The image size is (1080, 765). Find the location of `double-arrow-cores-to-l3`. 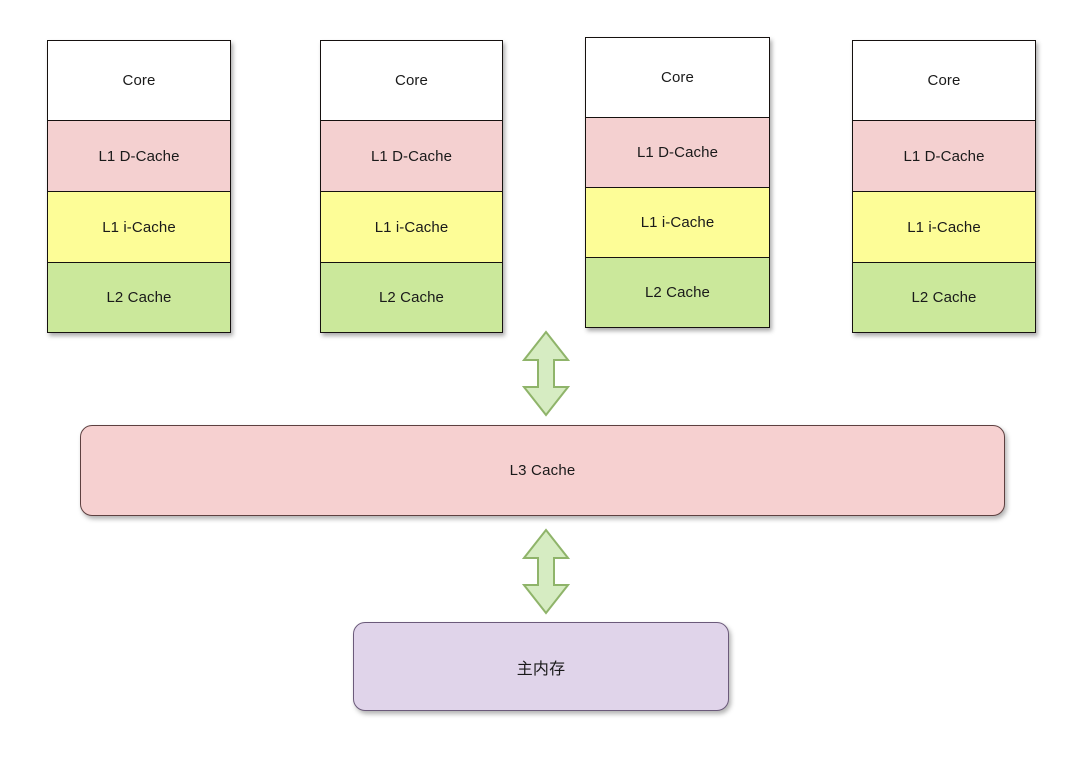

double-arrow-cores-to-l3 is located at coordinates (546, 373).